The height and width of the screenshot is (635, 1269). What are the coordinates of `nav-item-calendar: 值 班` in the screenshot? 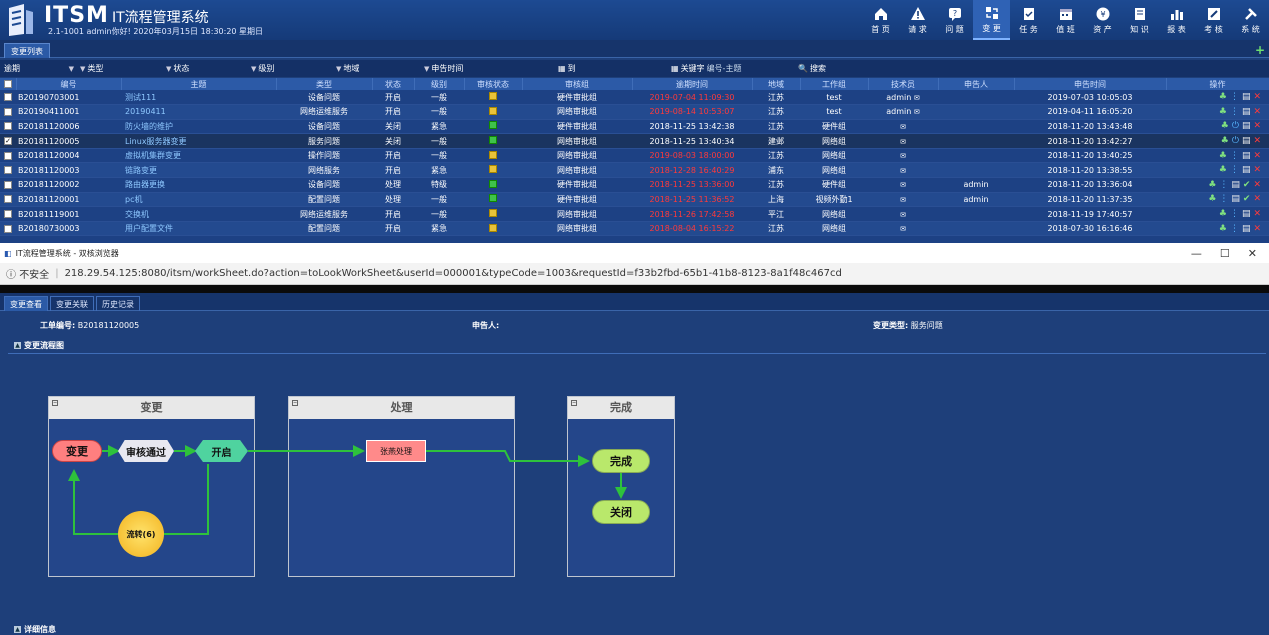 It's located at (1065, 20).